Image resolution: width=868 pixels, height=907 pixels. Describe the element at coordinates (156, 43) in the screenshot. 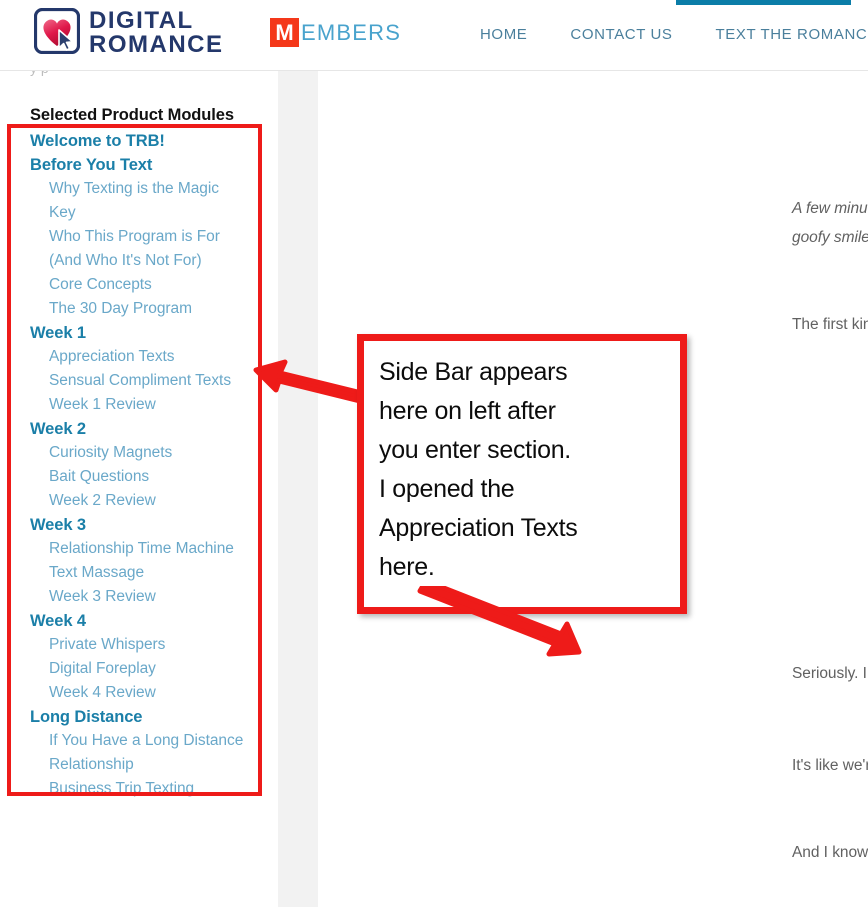

I see `svg-text: ROMANCE` at that location.